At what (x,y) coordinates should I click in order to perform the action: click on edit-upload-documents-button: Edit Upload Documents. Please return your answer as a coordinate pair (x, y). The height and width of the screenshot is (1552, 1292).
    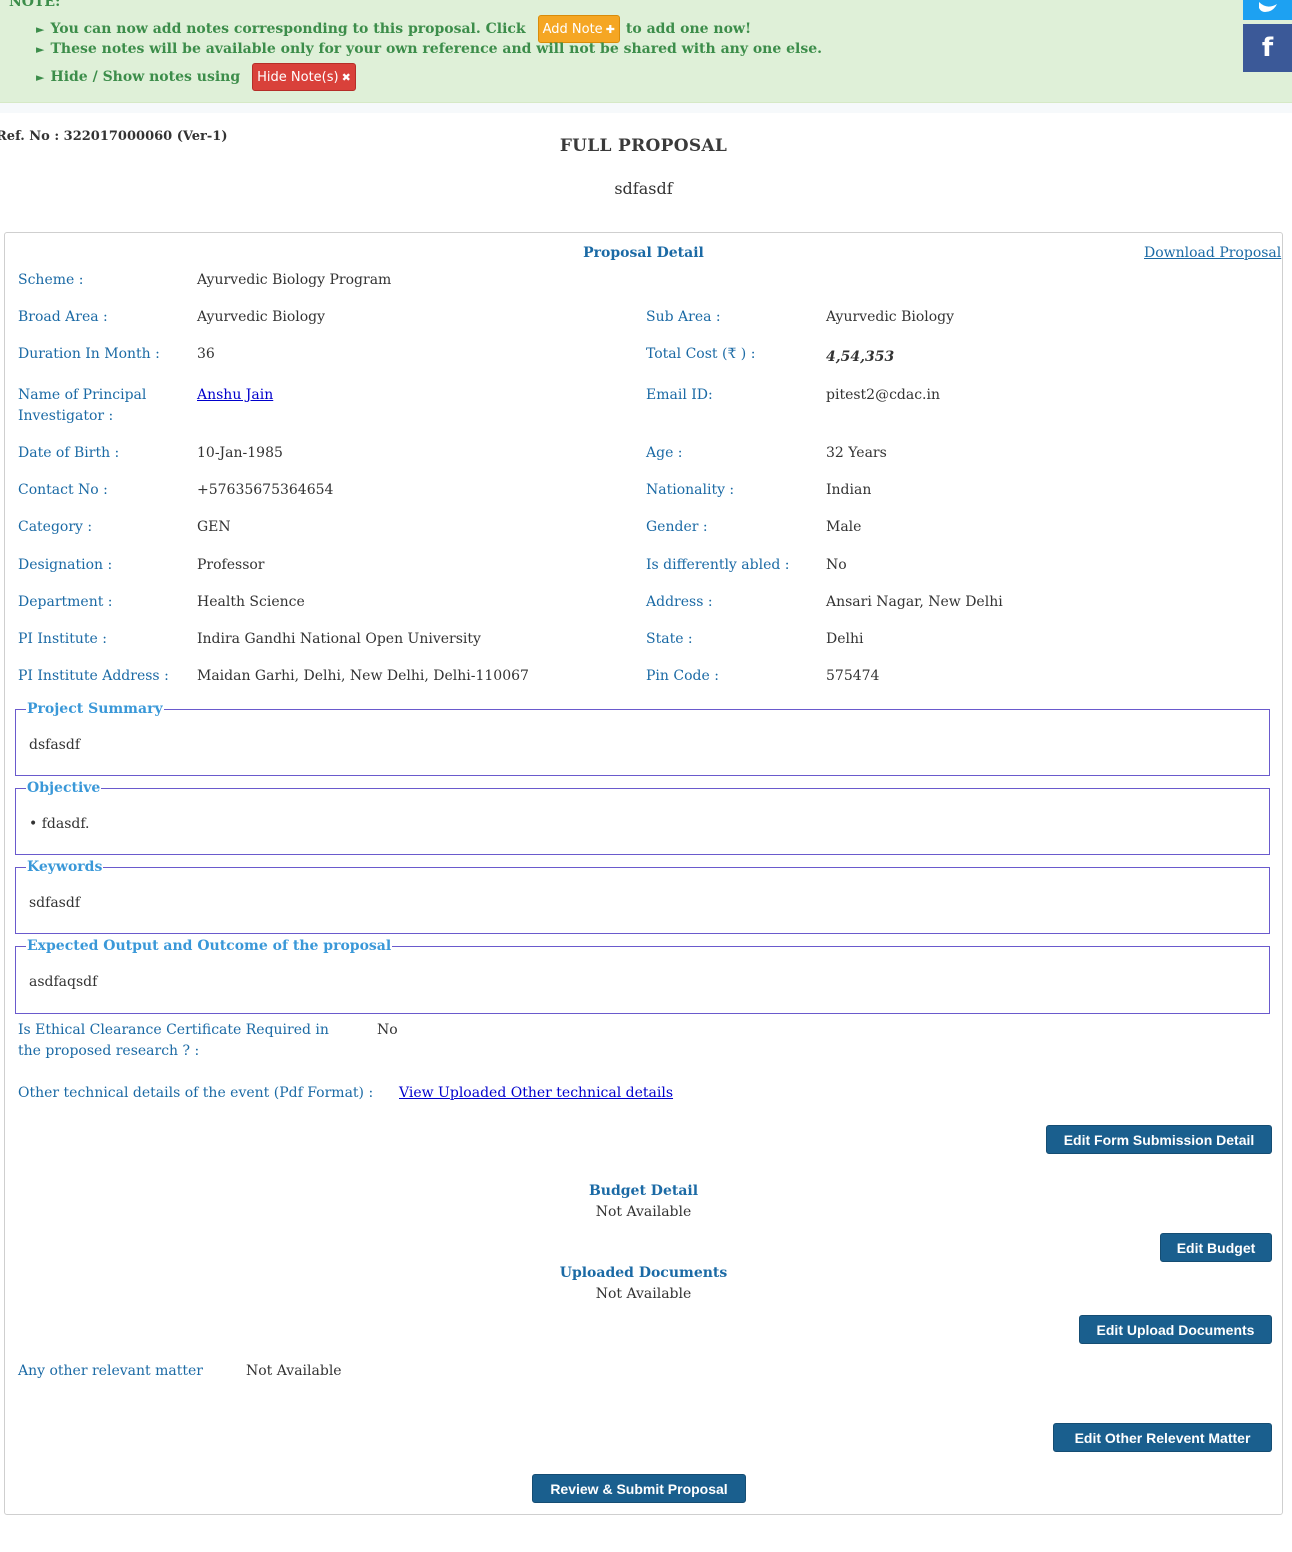
    Looking at the image, I should click on (1175, 1329).